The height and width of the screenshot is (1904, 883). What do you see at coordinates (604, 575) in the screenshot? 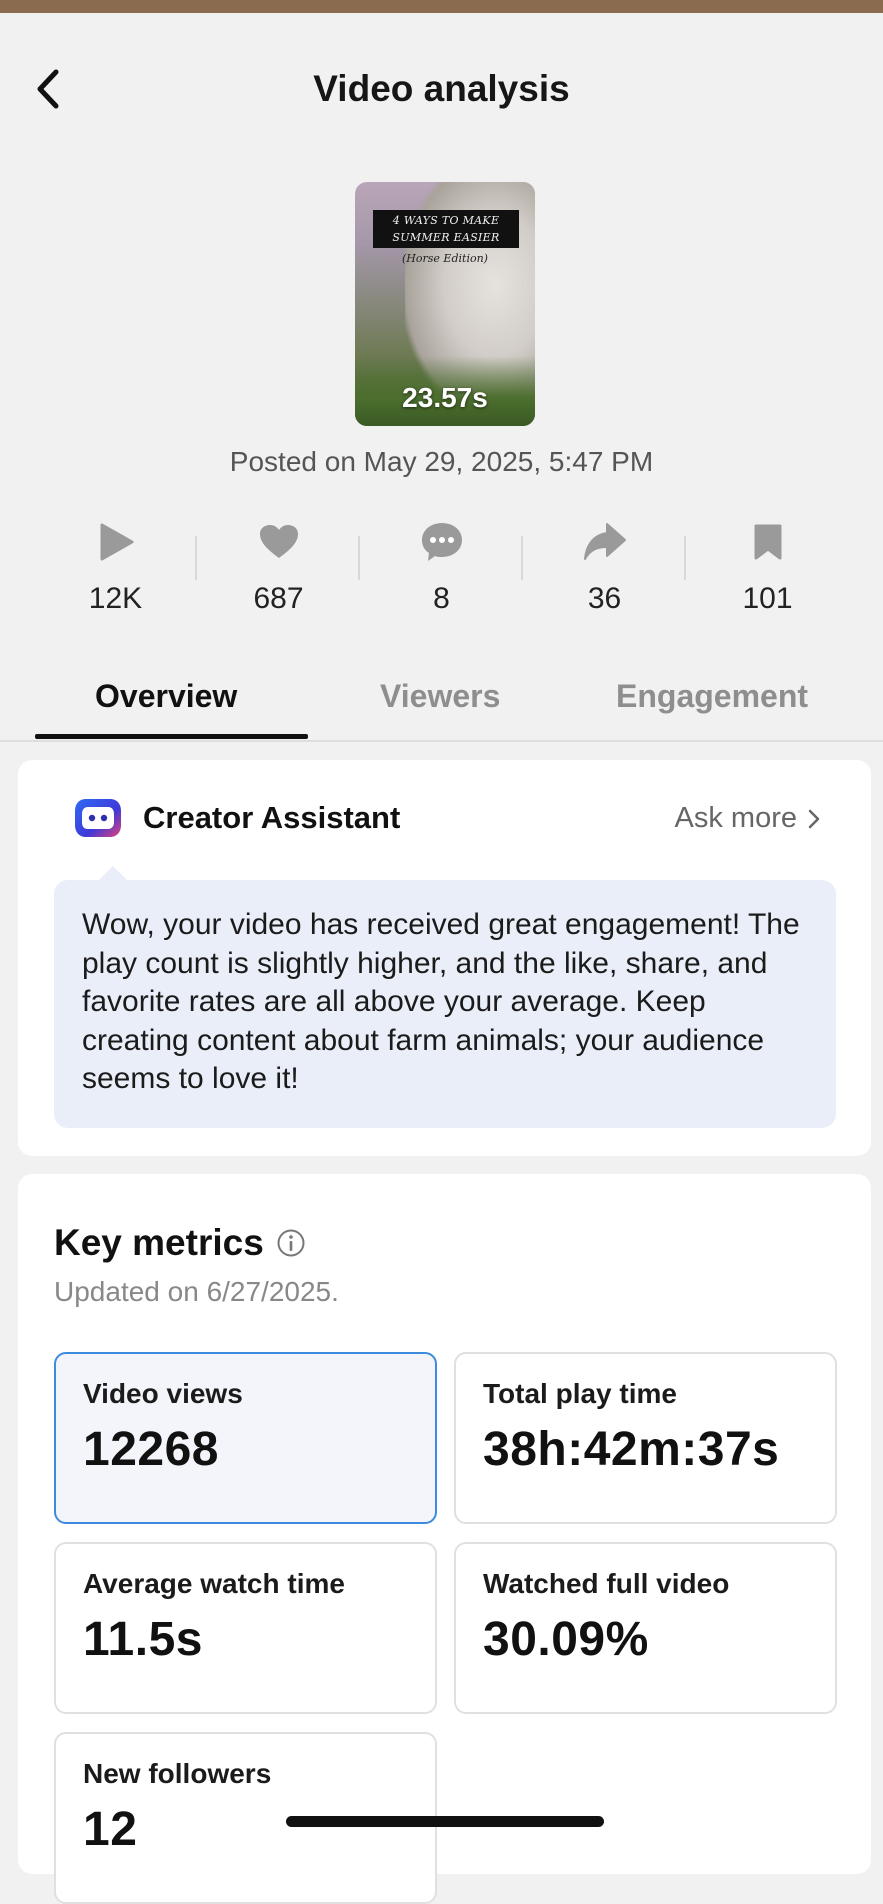
I see `stat-shares: 36` at bounding box center [604, 575].